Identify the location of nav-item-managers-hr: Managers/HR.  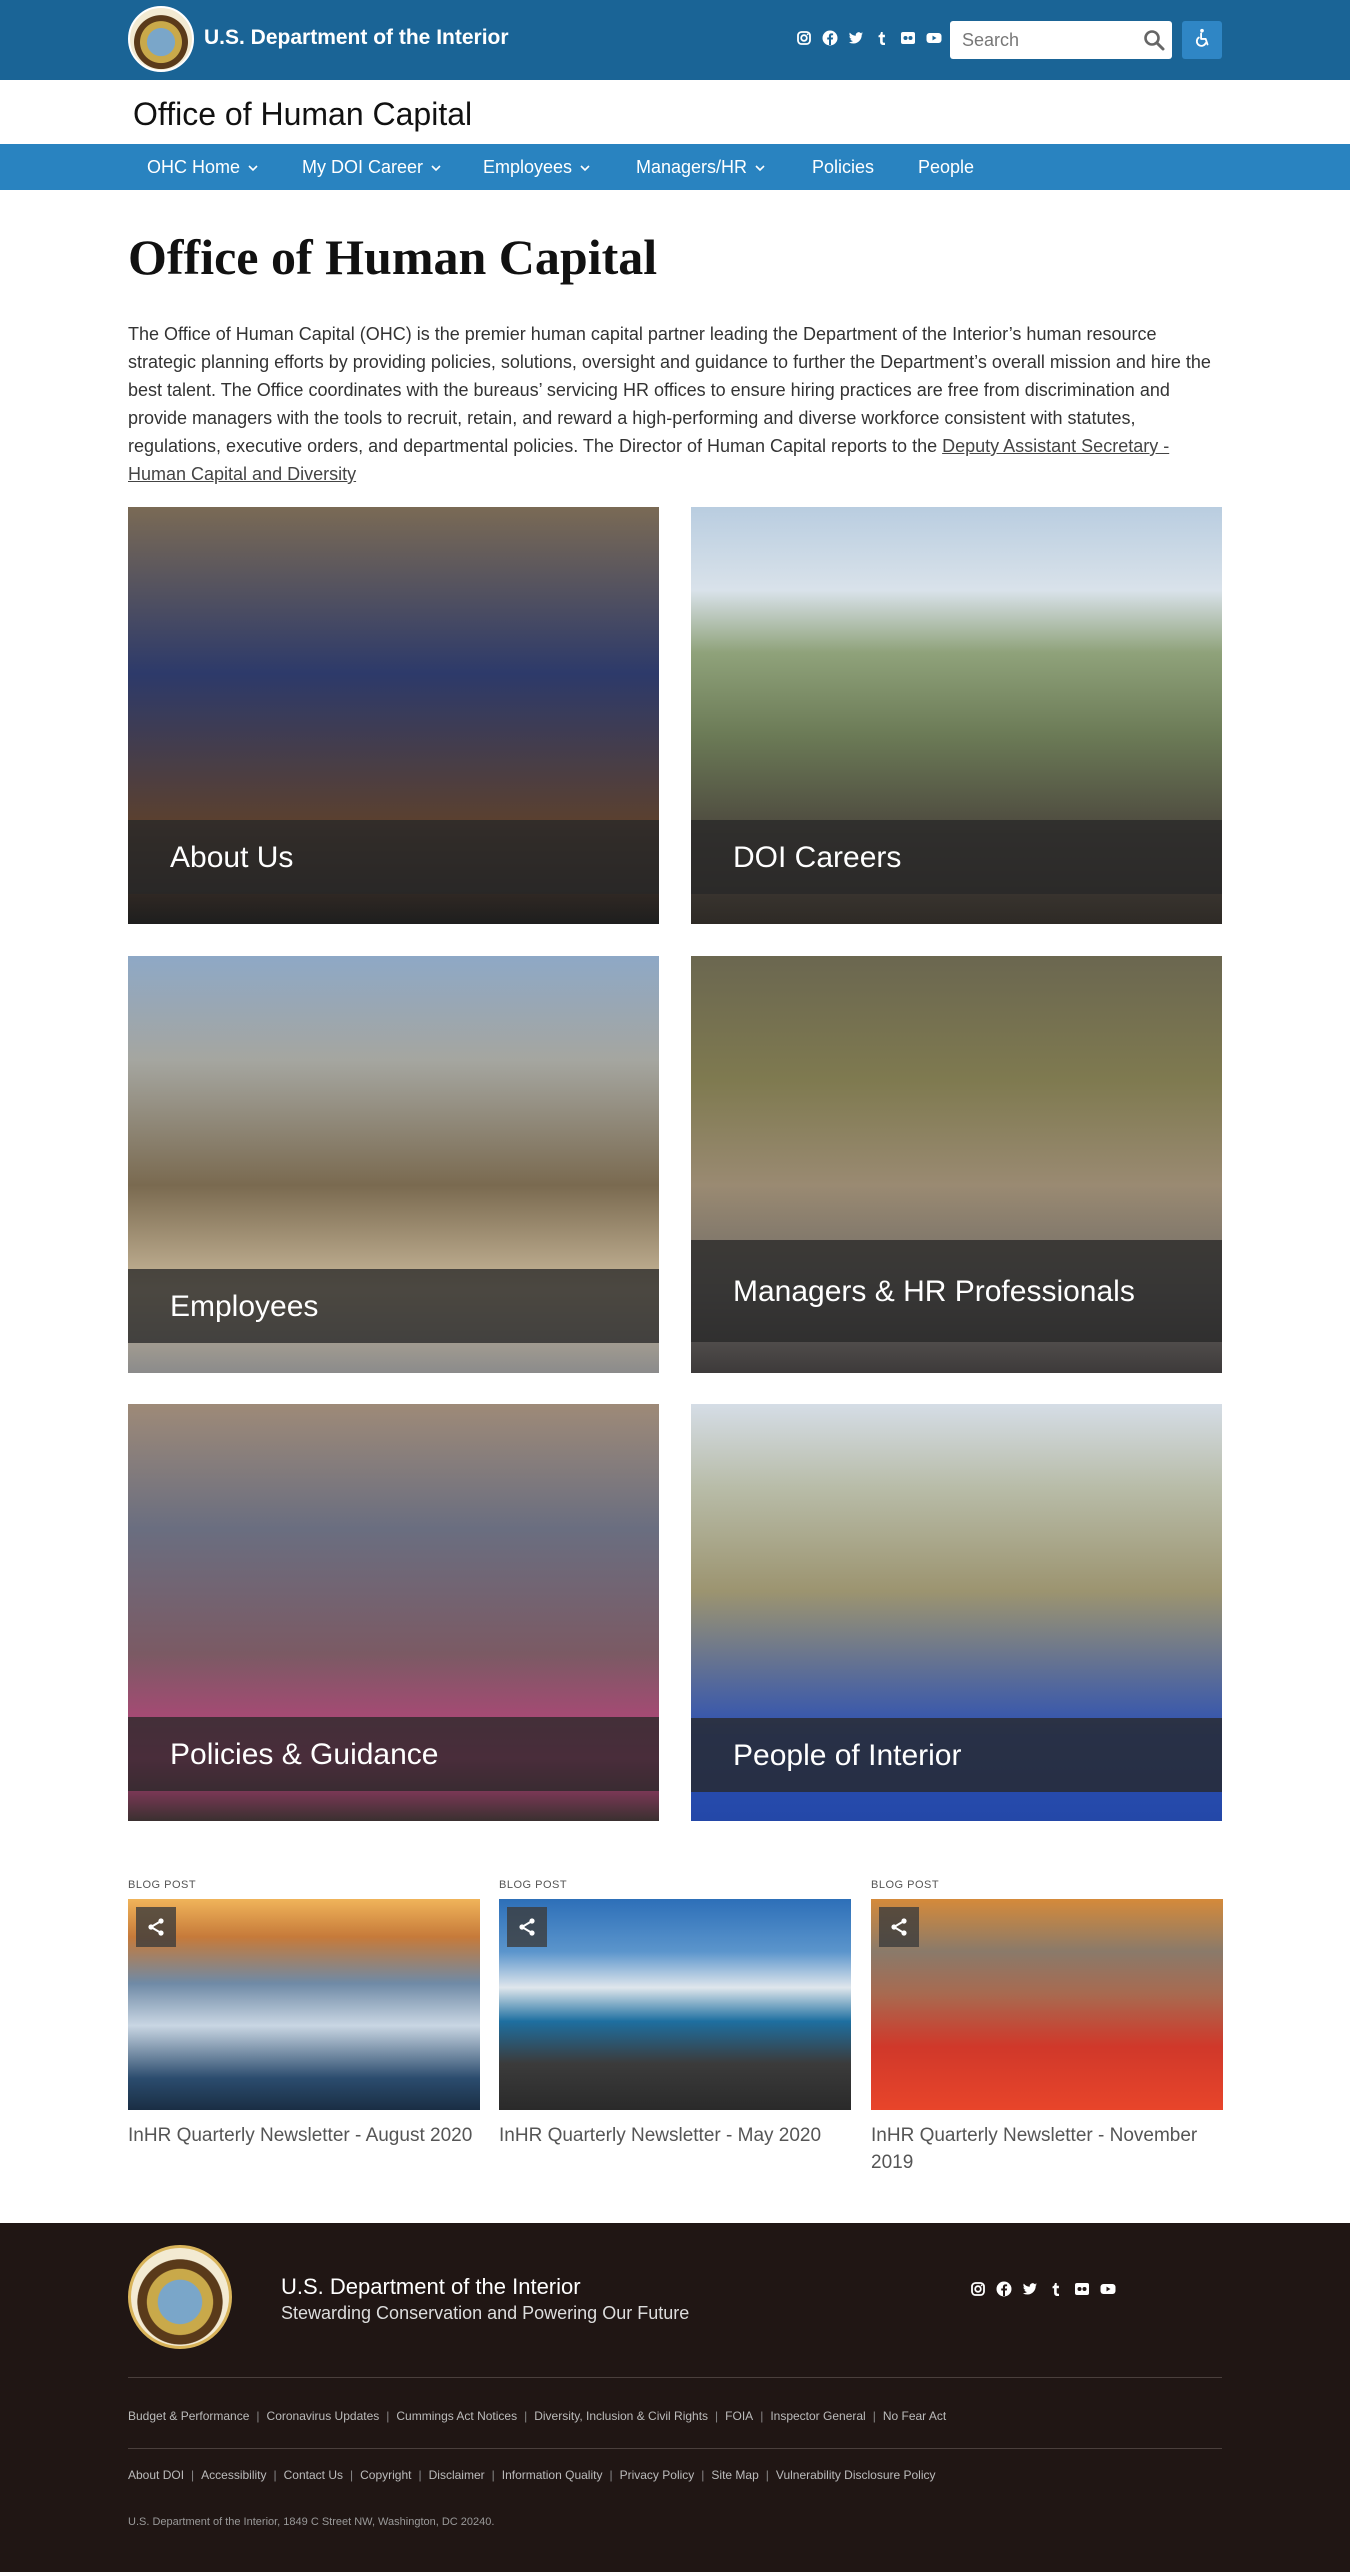
(700, 167).